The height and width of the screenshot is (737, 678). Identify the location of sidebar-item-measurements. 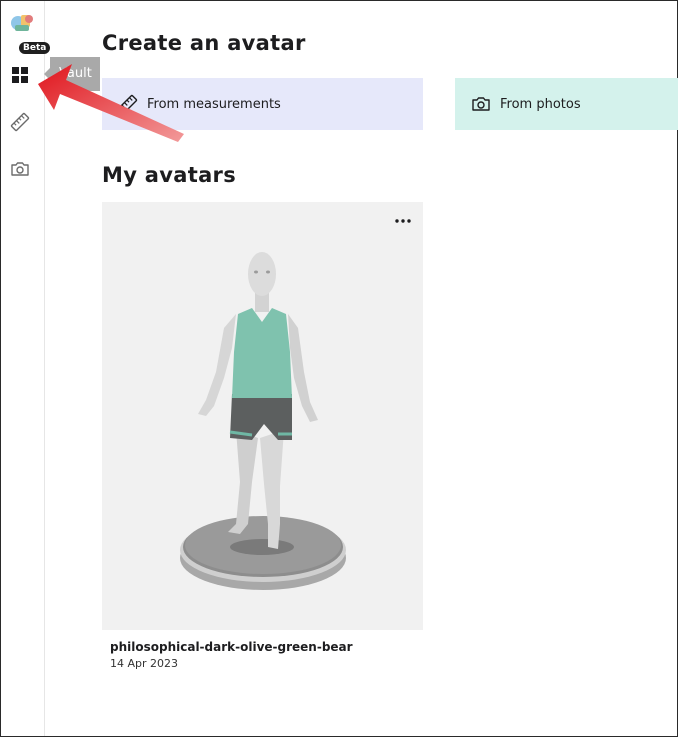
(20, 122).